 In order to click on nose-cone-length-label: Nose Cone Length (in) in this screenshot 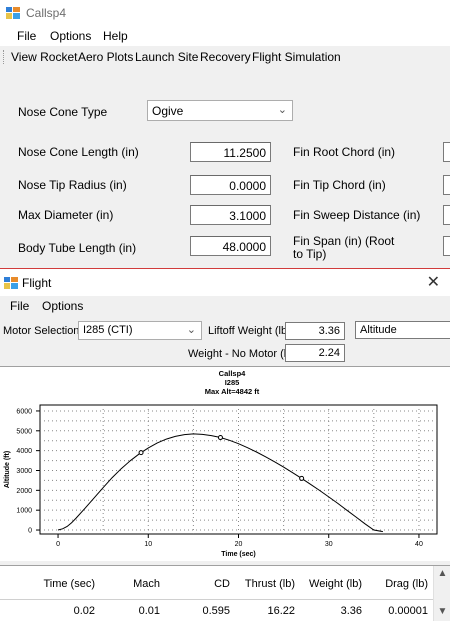, I will do `click(78, 152)`.